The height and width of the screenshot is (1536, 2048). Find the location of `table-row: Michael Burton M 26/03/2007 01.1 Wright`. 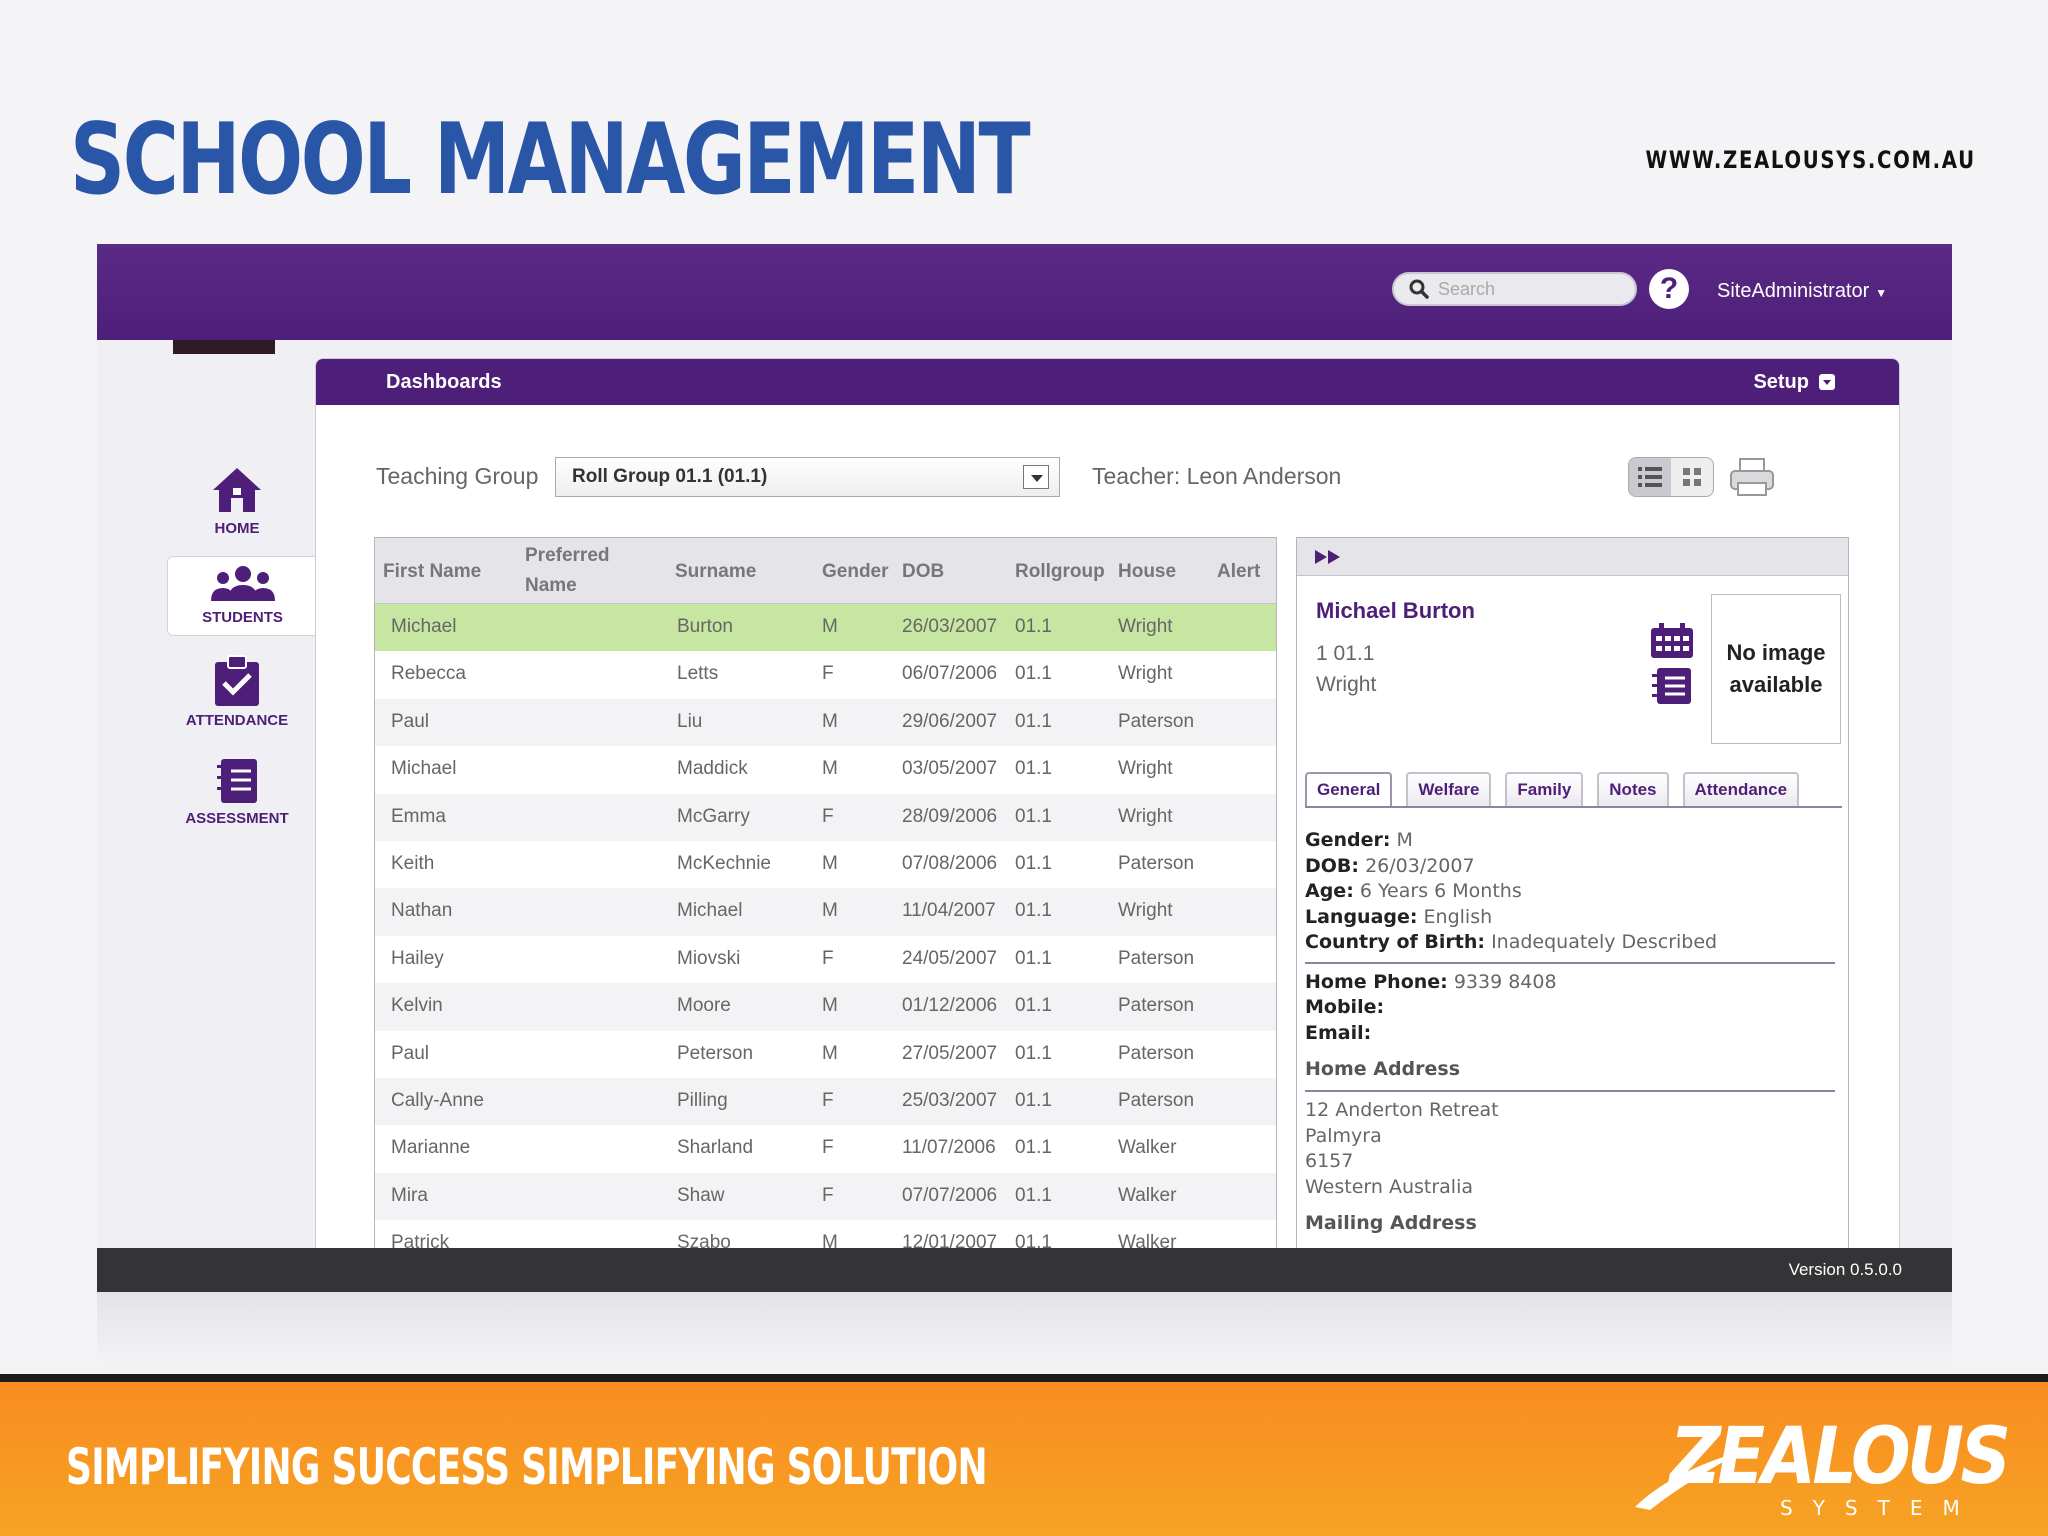

table-row: Michael Burton M 26/03/2007 01.1 Wright is located at coordinates (825, 628).